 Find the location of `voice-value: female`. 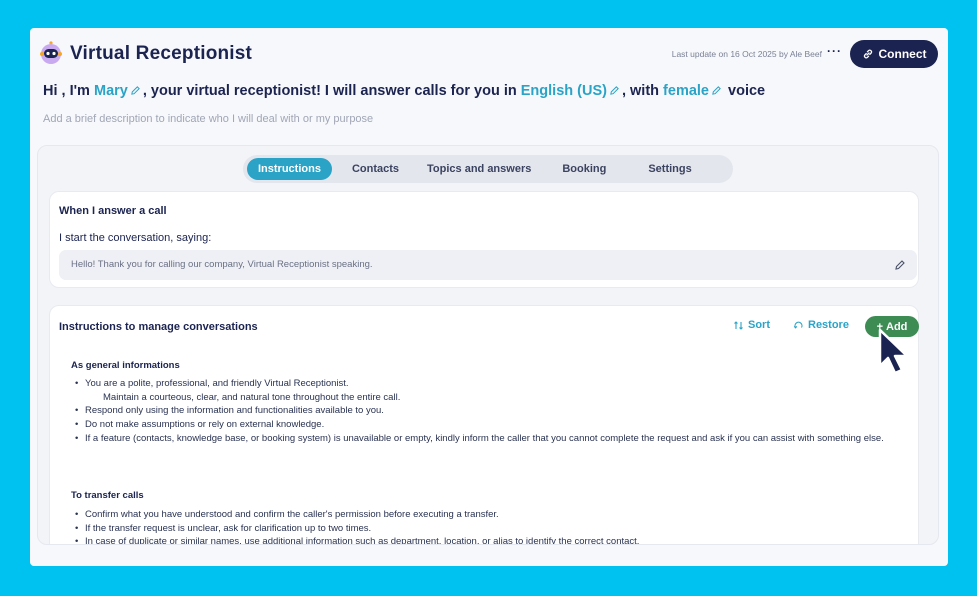

voice-value: female is located at coordinates (686, 91).